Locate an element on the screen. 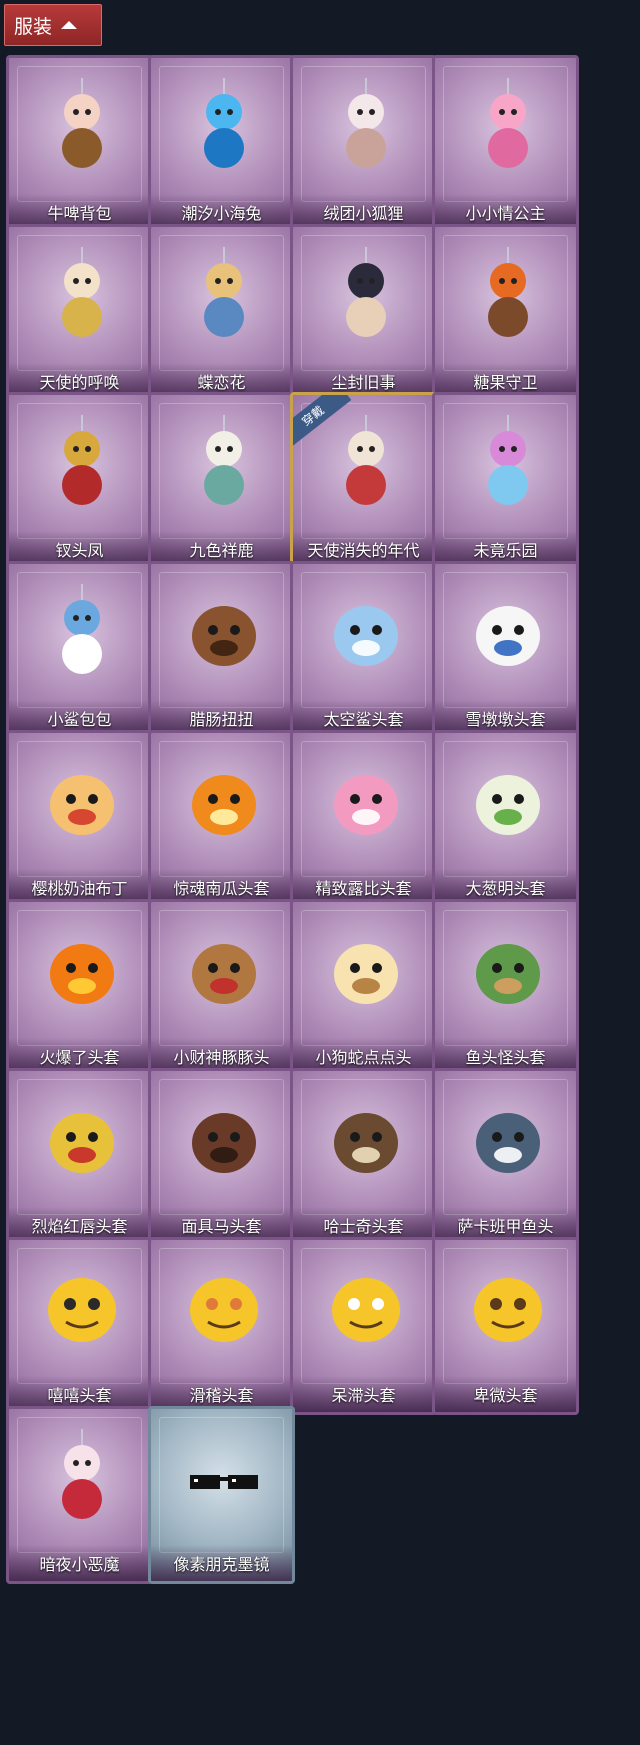 The height and width of the screenshot is (1745, 640). item-name: 惊魂南瓜头套 is located at coordinates (221, 888).